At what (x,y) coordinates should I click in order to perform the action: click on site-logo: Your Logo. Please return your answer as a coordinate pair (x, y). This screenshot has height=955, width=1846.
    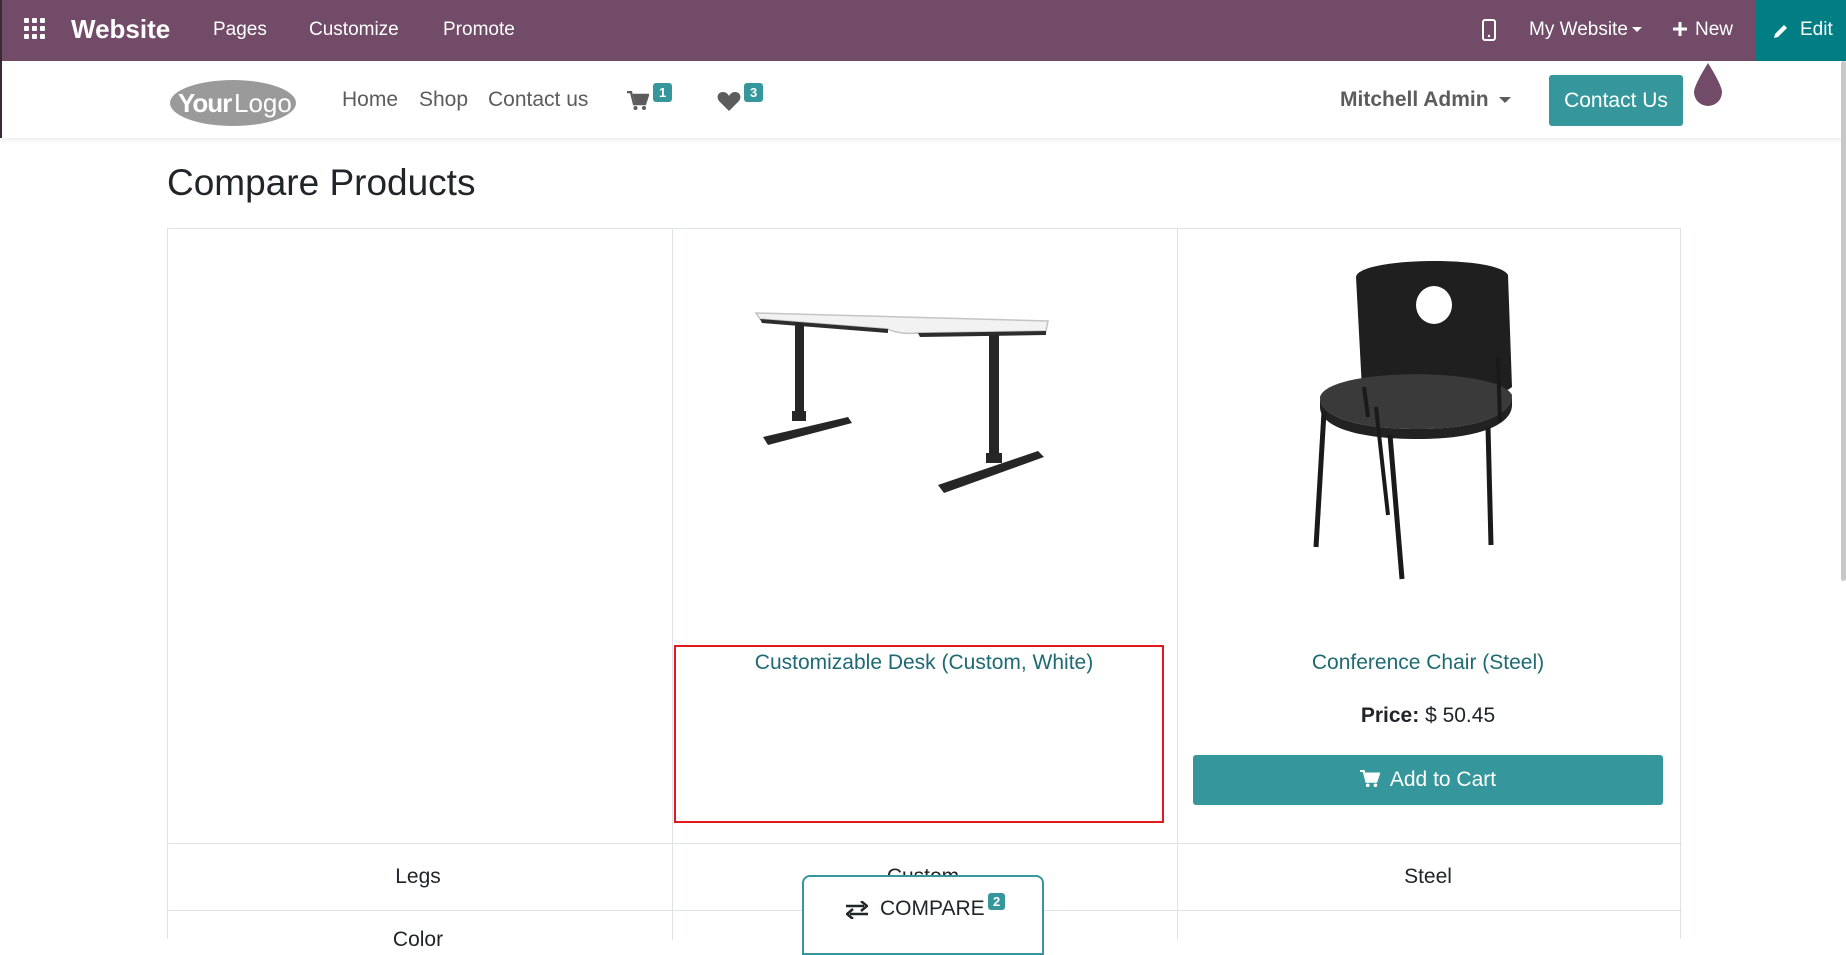
    Looking at the image, I should click on (233, 103).